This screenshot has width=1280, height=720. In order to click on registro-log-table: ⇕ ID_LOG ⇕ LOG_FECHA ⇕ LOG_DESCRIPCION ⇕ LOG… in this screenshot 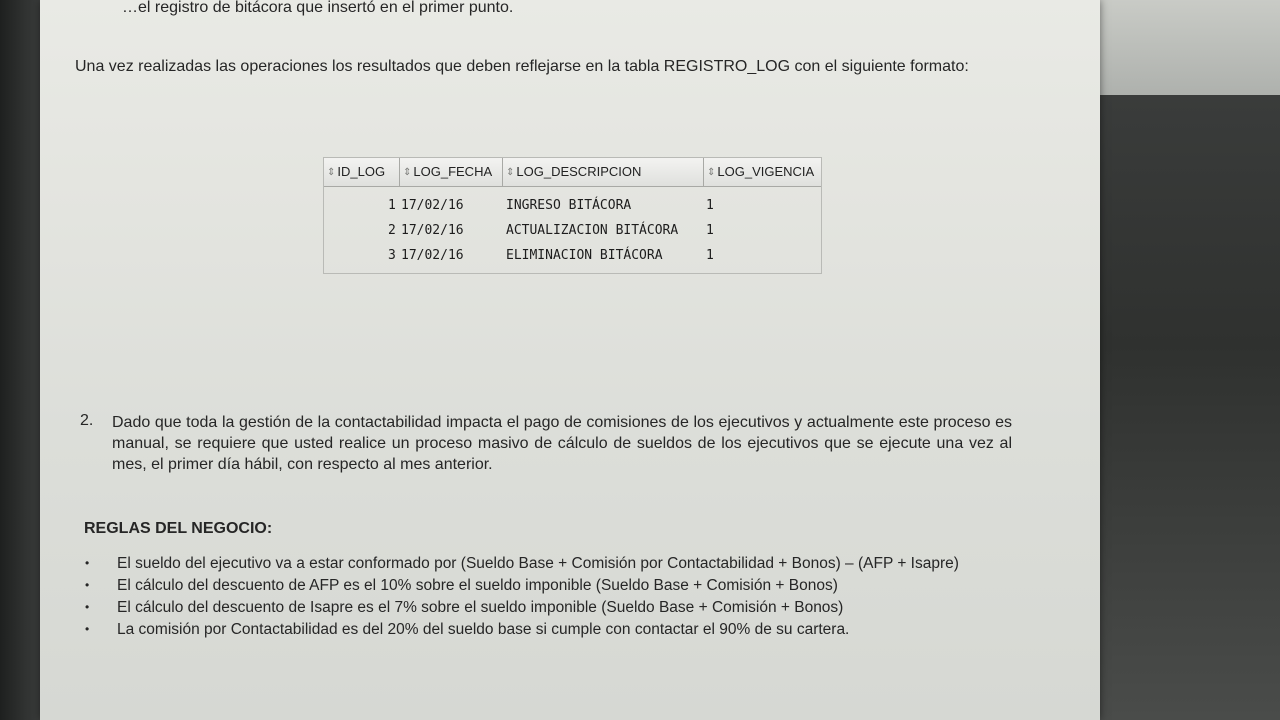, I will do `click(572, 215)`.